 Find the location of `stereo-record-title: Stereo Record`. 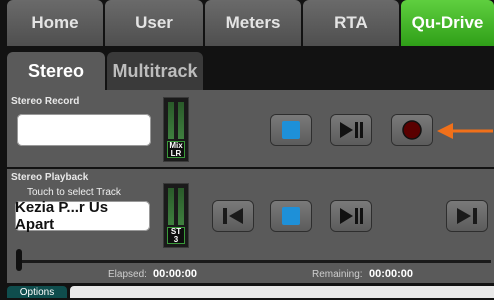

stereo-record-title: Stereo Record is located at coordinates (45, 101).